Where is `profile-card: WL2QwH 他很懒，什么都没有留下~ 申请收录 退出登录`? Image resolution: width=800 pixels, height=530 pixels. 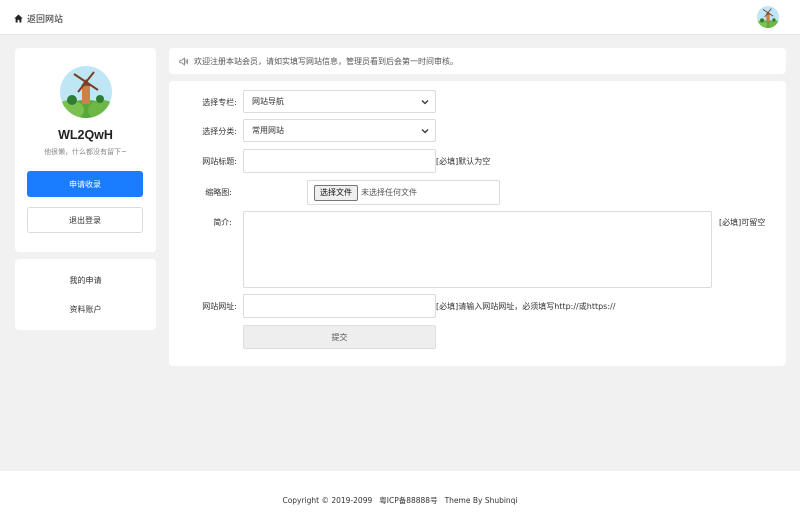 profile-card: WL2QwH 他很懒，什么都没有留下~ 申请收录 退出登录 is located at coordinates (85, 150).